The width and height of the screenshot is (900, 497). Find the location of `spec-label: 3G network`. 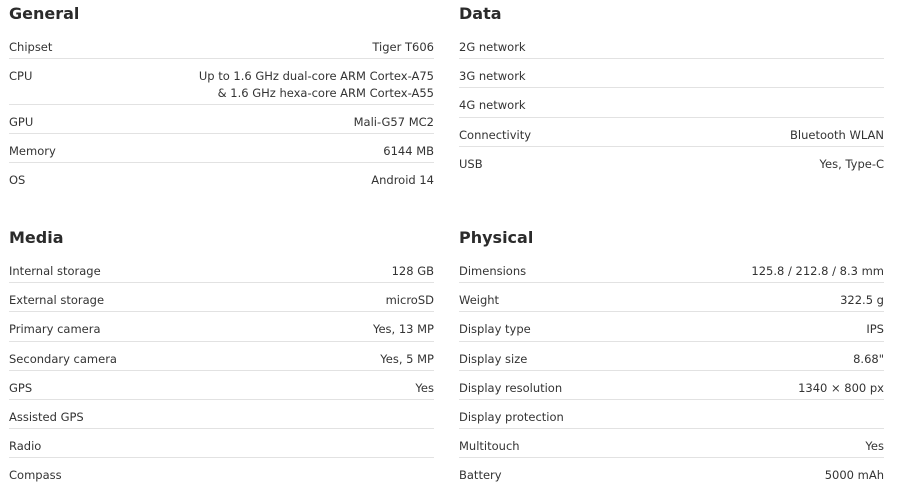

spec-label: 3G network is located at coordinates (492, 76).